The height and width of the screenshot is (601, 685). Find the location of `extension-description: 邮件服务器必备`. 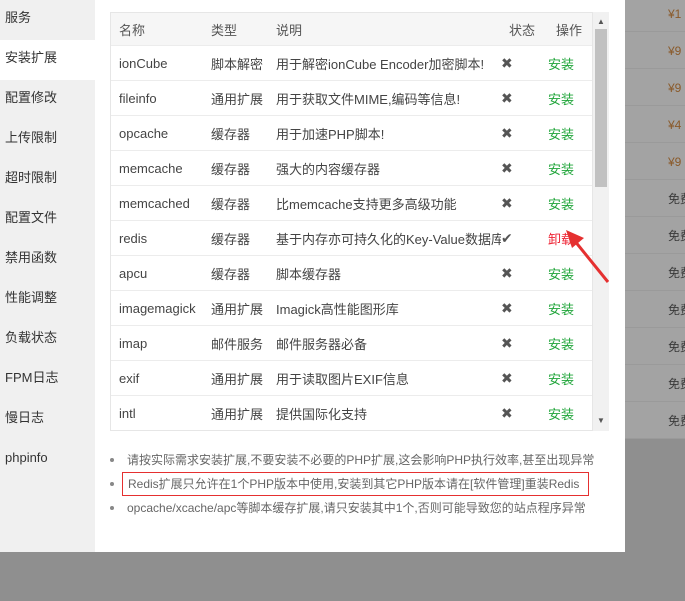

extension-description: 邮件服务器必备 is located at coordinates (384, 343).